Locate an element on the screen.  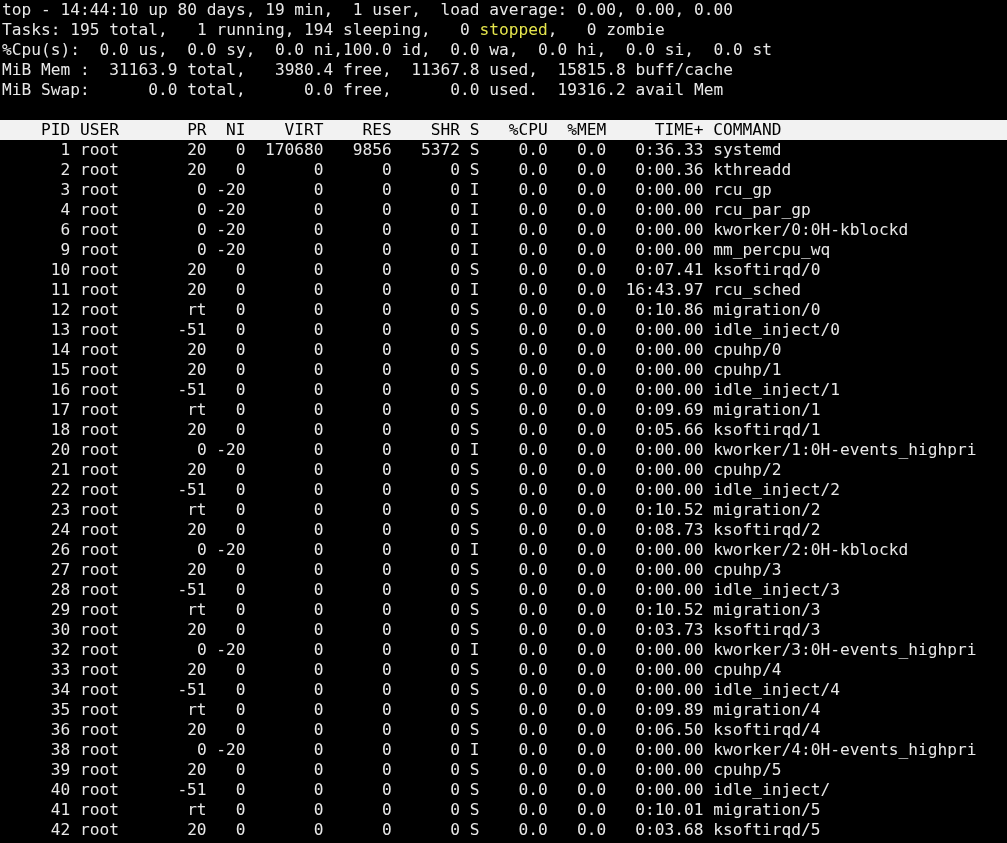
table-cell: idle_inject/1 is located at coordinates (777, 390).